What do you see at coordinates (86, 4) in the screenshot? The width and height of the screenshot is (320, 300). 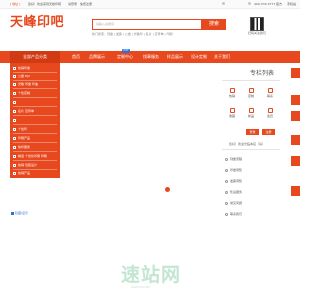 I see `register-link: 免费注册` at bounding box center [86, 4].